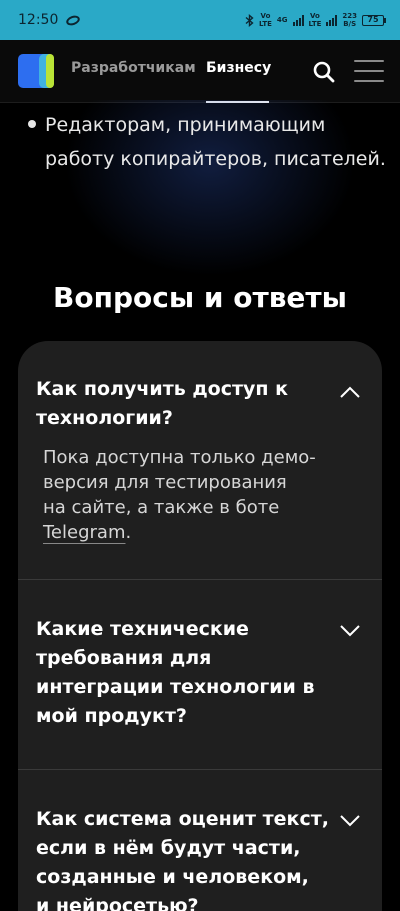  I want to click on search-icon, so click(324, 72).